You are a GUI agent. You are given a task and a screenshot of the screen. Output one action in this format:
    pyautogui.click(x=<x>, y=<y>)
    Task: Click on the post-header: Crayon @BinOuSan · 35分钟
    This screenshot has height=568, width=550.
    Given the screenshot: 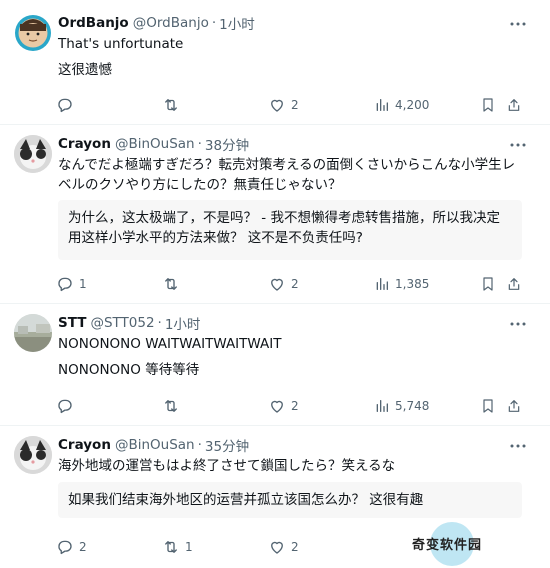 What is the action you would take?
    pyautogui.click(x=153, y=445)
    